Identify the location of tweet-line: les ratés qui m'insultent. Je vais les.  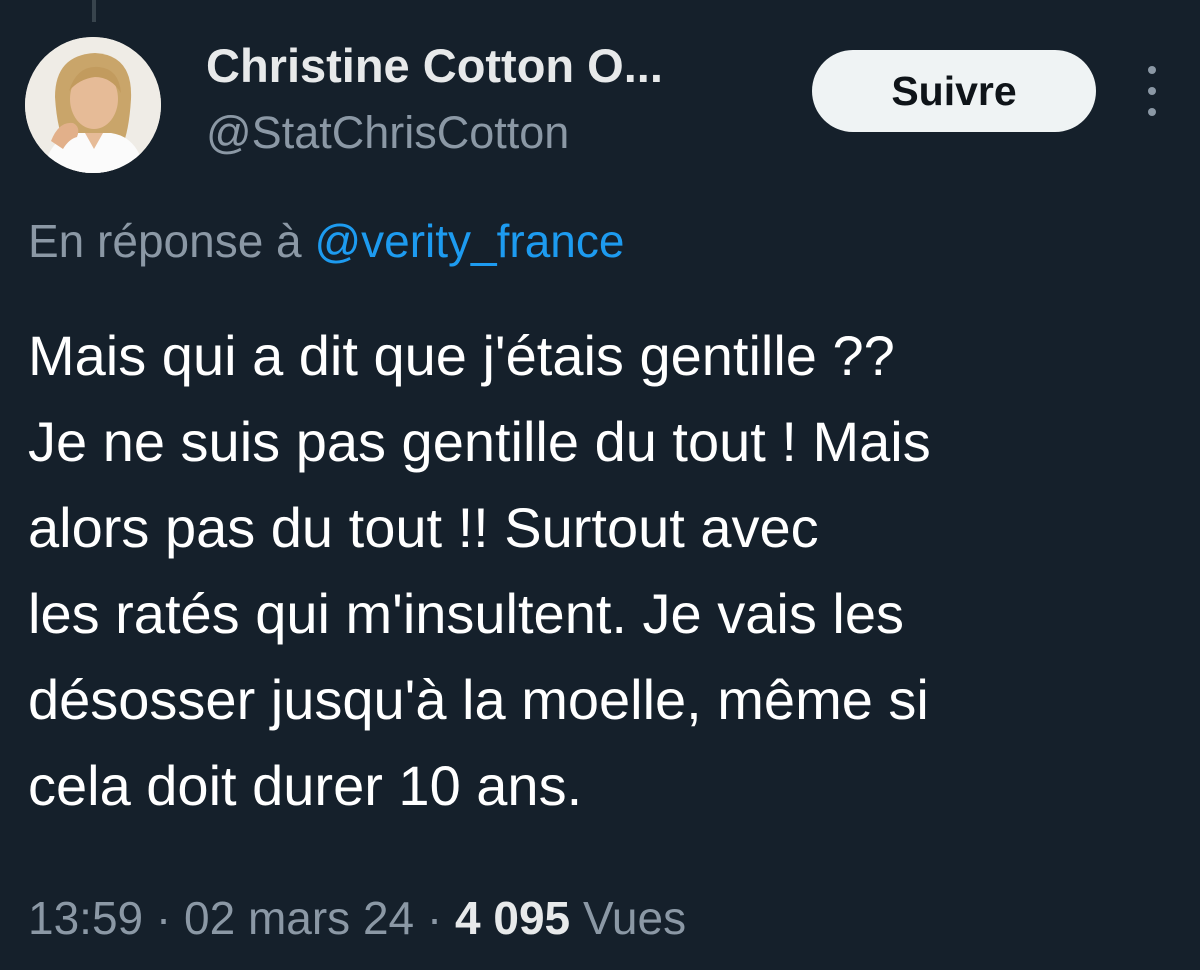
(466, 613).